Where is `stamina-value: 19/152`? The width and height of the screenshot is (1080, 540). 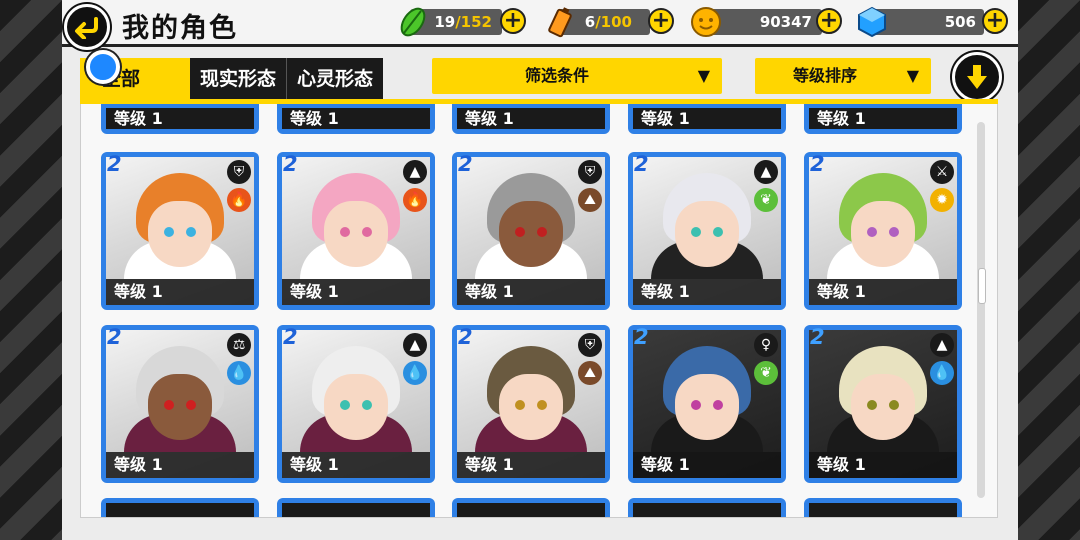 stamina-value: 19/152 is located at coordinates (463, 22).